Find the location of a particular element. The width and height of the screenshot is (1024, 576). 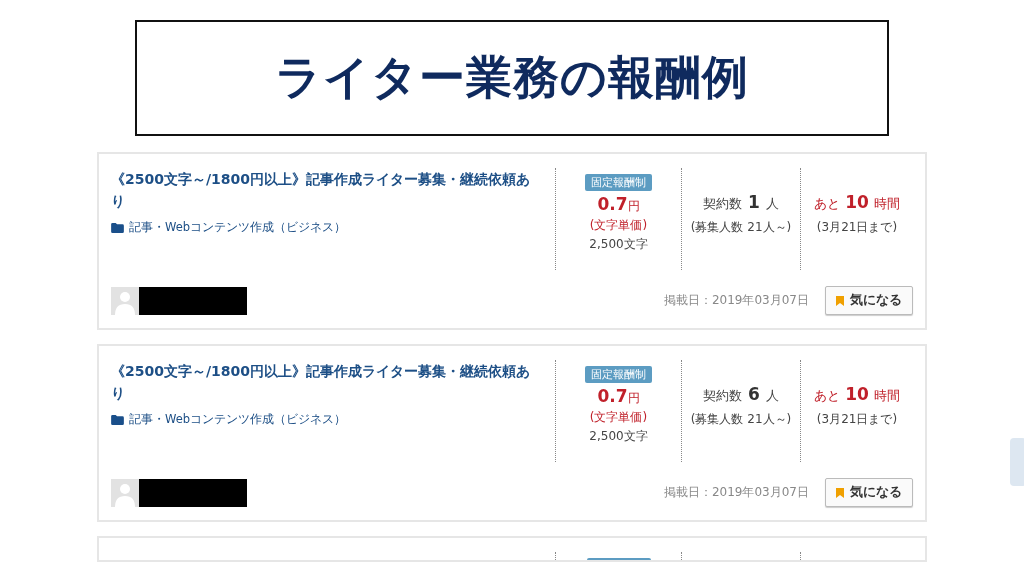

contracts-count: 6 is located at coordinates (754, 394).